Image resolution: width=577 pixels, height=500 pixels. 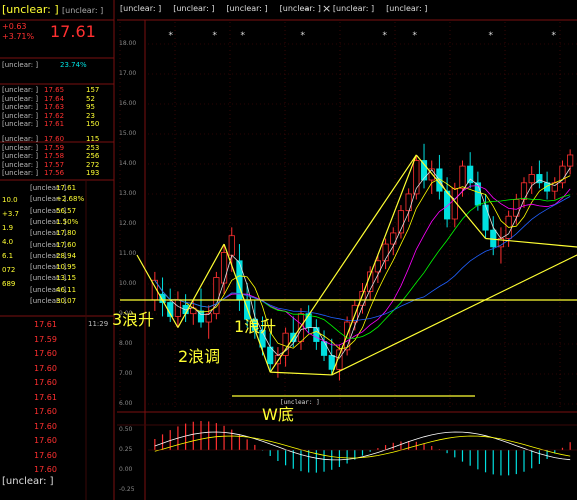 What do you see at coordinates (128, 193) in the screenshot?
I see `y-axis-label: 13.00` at bounding box center [128, 193].